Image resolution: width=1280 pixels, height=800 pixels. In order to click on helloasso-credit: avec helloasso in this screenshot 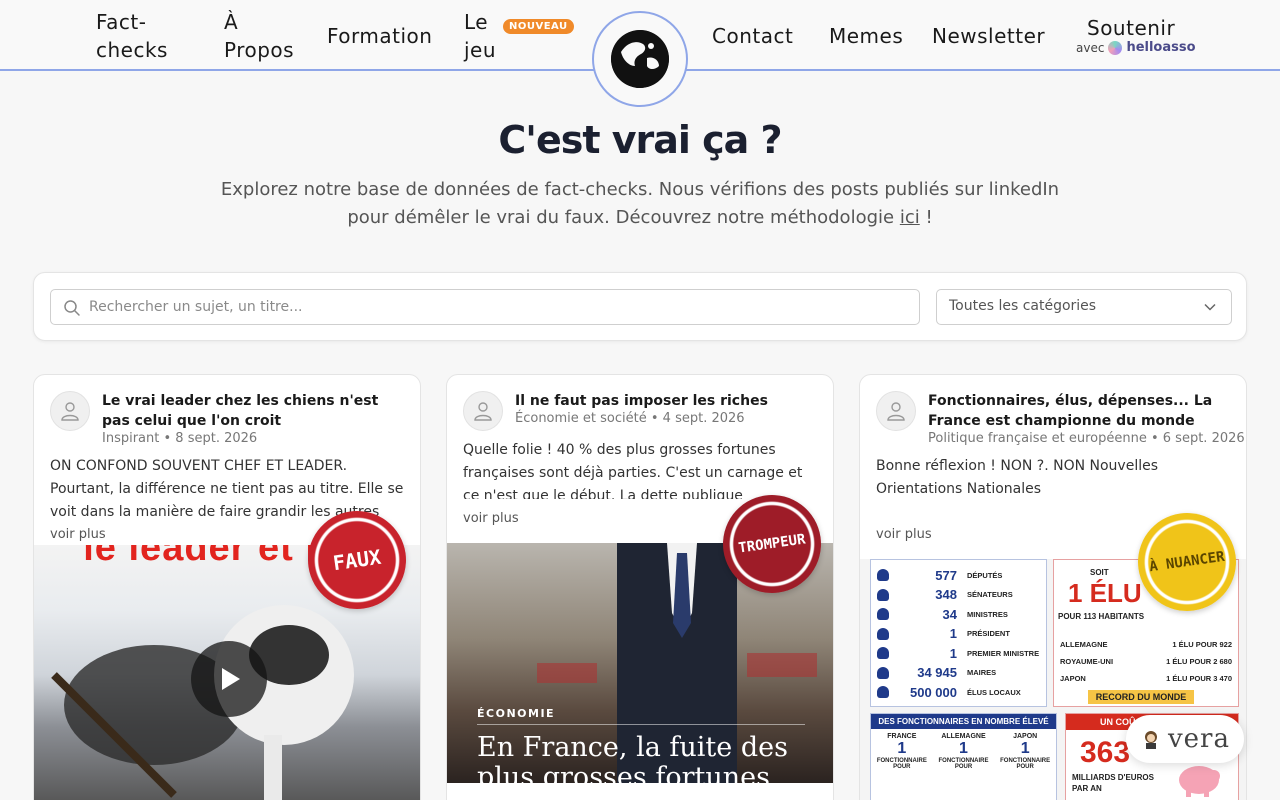, I will do `click(1136, 47)`.